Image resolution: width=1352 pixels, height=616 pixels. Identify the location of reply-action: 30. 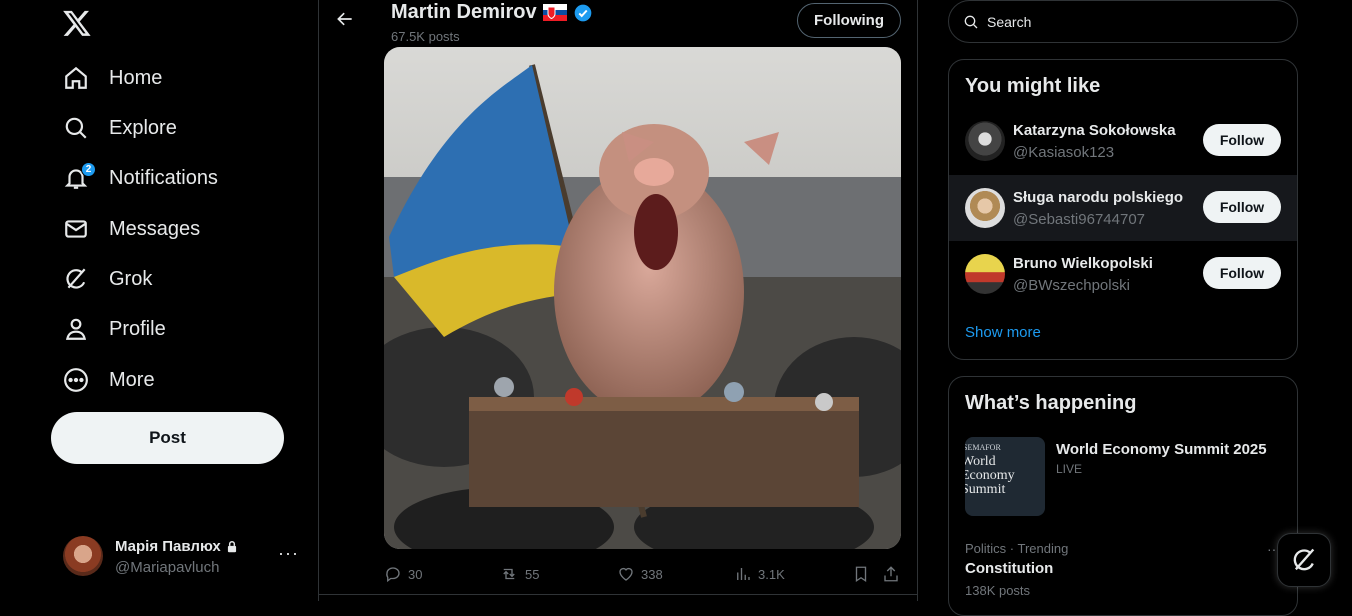
(403, 574).